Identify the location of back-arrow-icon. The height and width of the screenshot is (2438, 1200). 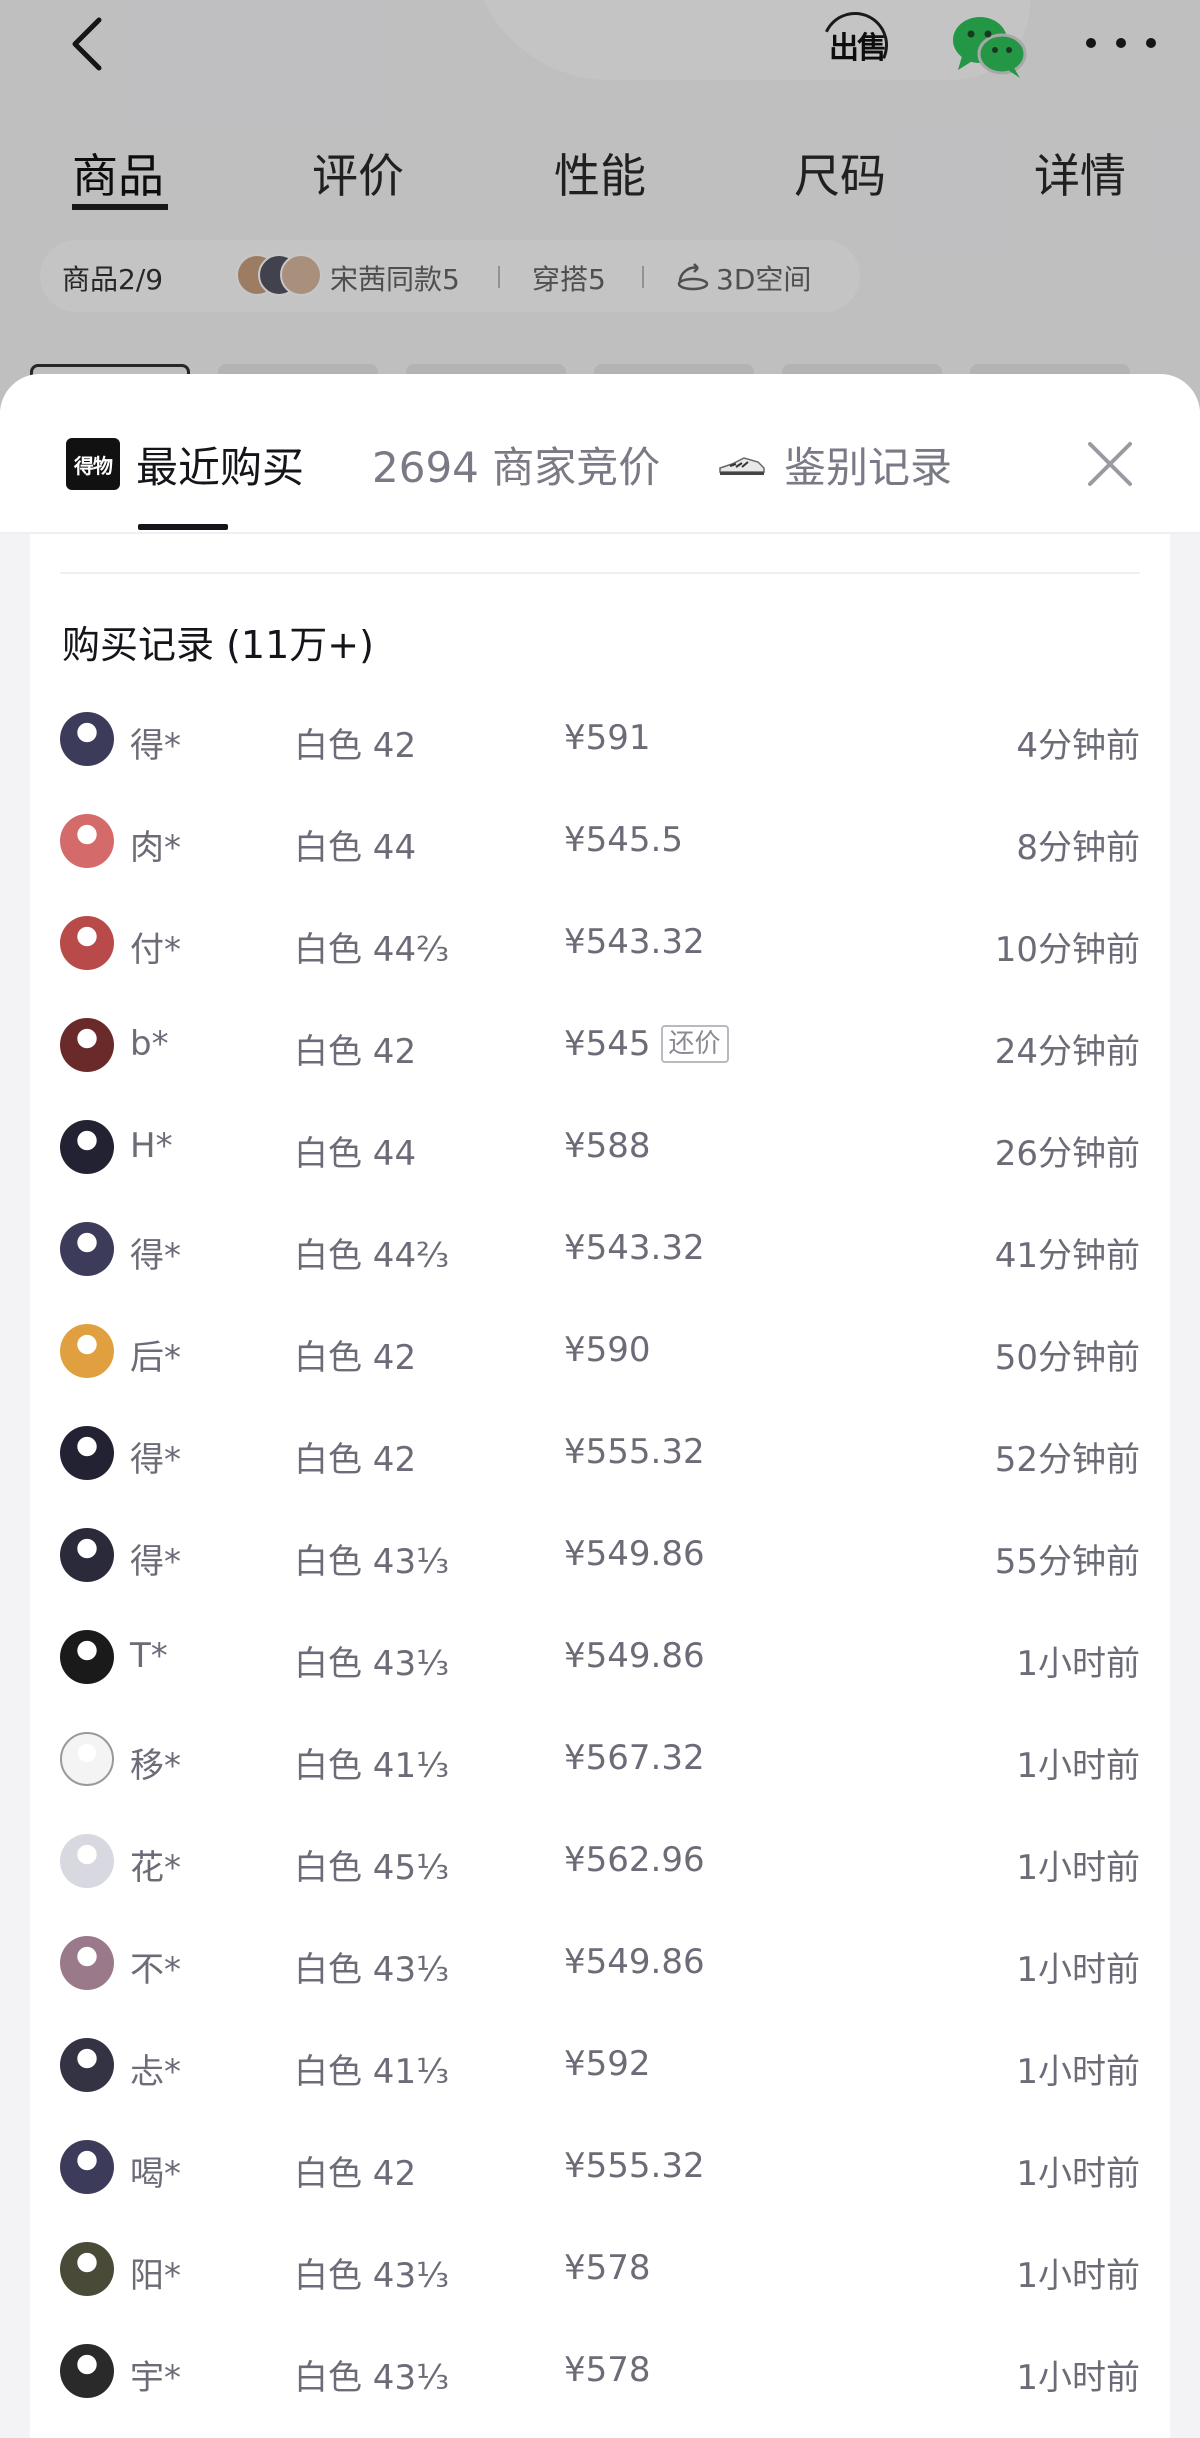
(87, 44).